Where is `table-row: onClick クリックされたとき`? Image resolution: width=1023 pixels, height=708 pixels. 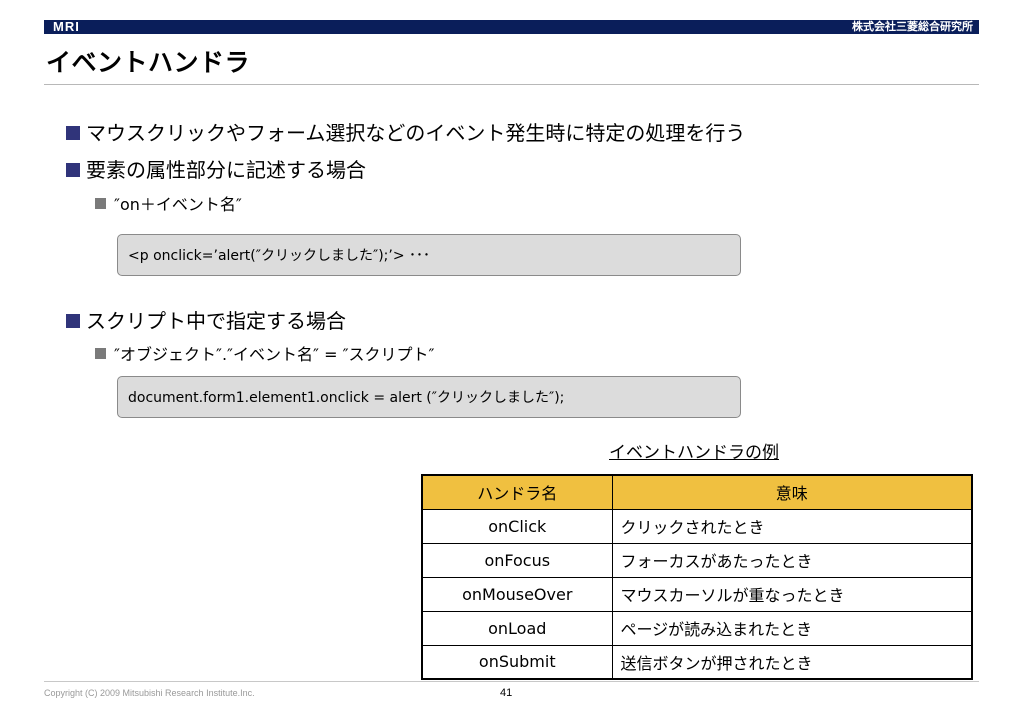 table-row: onClick クリックされたとき is located at coordinates (697, 526).